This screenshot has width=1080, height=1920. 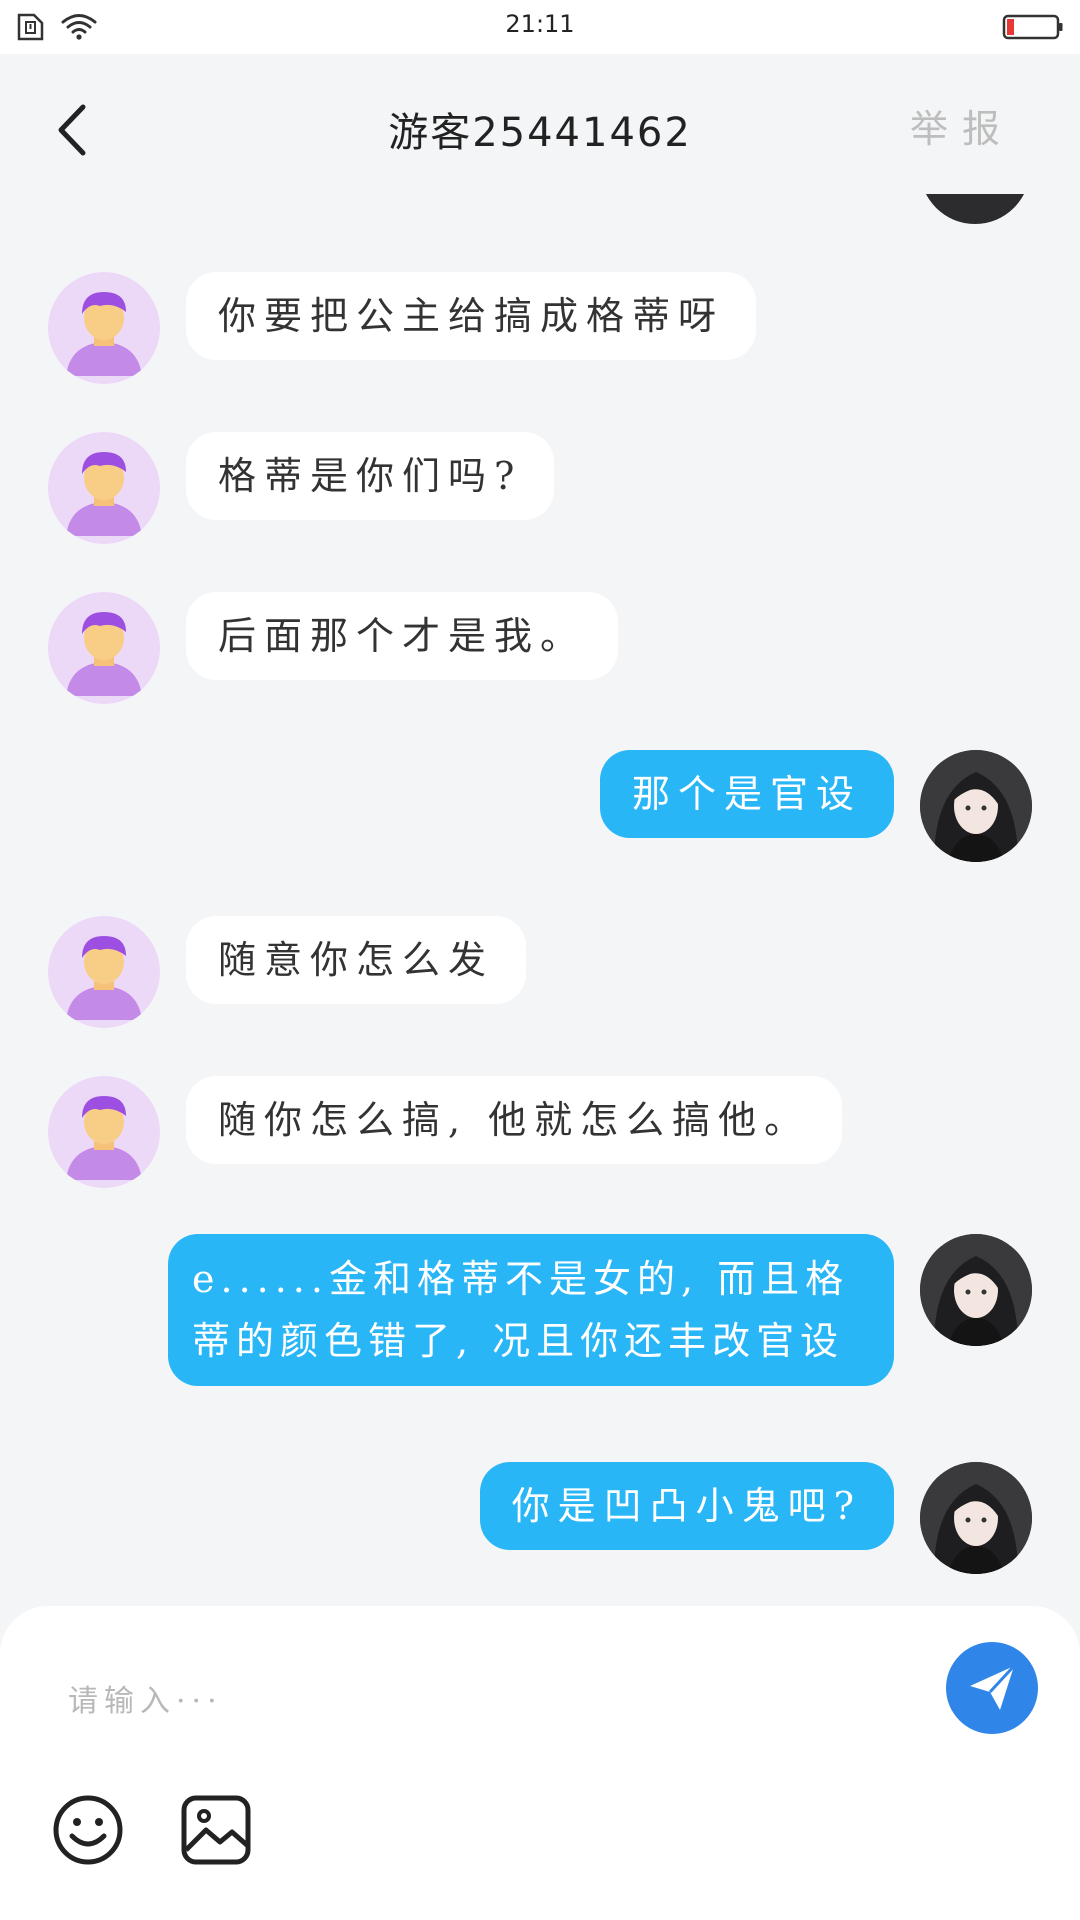 I want to click on message-row: 你要把公主给搞成格蒂呀, so click(x=402, y=328).